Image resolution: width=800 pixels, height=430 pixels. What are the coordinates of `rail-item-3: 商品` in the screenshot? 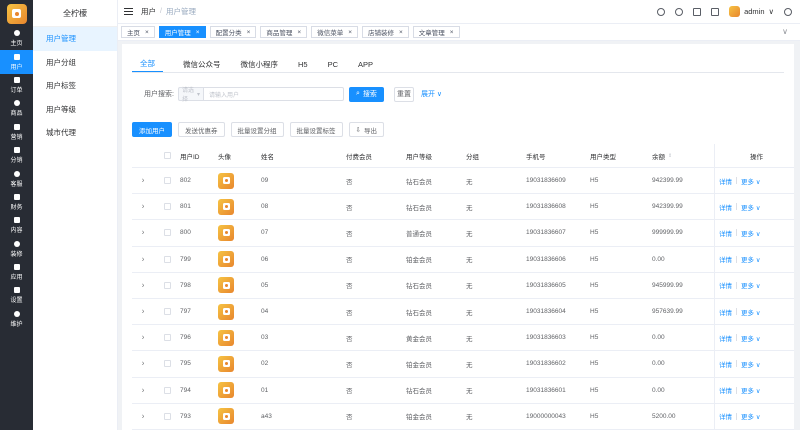 It's located at (16, 108).